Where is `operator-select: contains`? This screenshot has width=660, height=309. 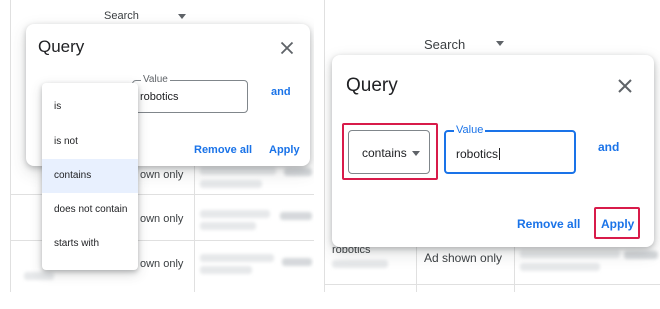
operator-select: contains is located at coordinates (389, 152).